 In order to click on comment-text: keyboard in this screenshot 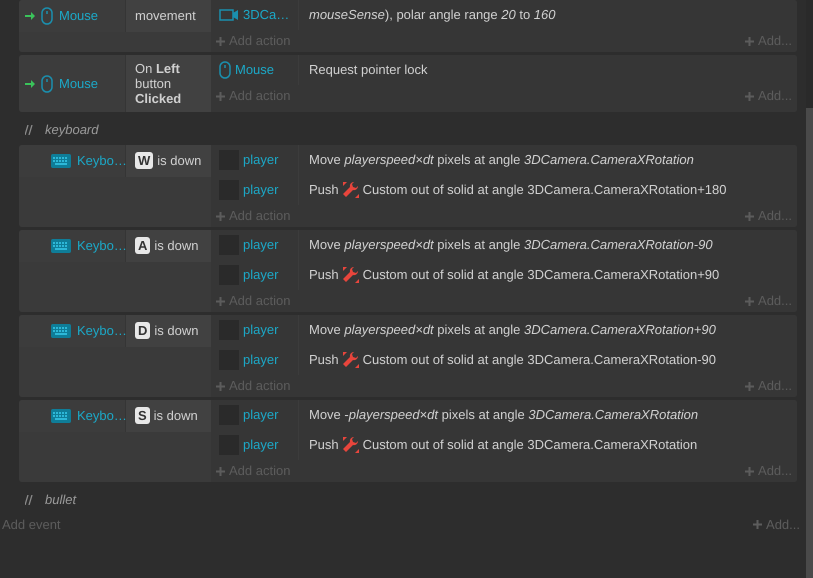, I will do `click(71, 130)`.